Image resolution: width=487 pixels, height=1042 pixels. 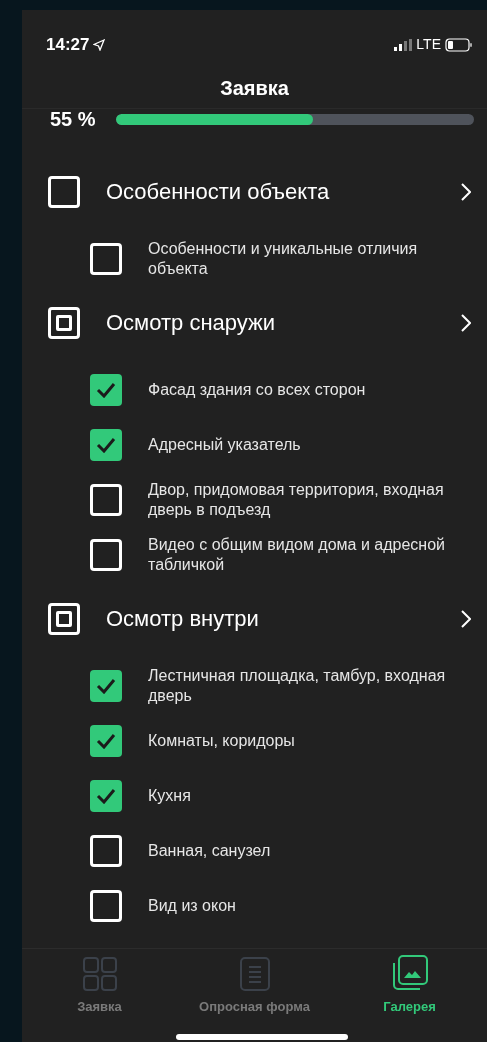 I want to click on tab-button: Опросная форма, so click(x=254, y=985).